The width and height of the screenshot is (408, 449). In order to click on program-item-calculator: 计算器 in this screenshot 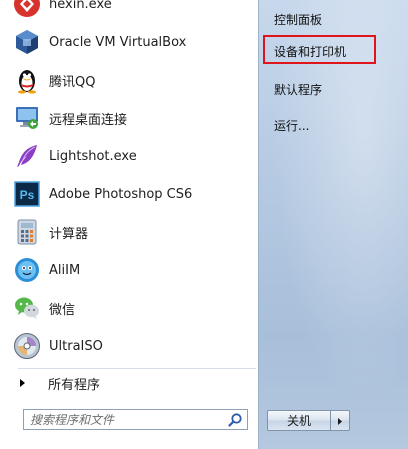, I will do `click(133, 232)`.